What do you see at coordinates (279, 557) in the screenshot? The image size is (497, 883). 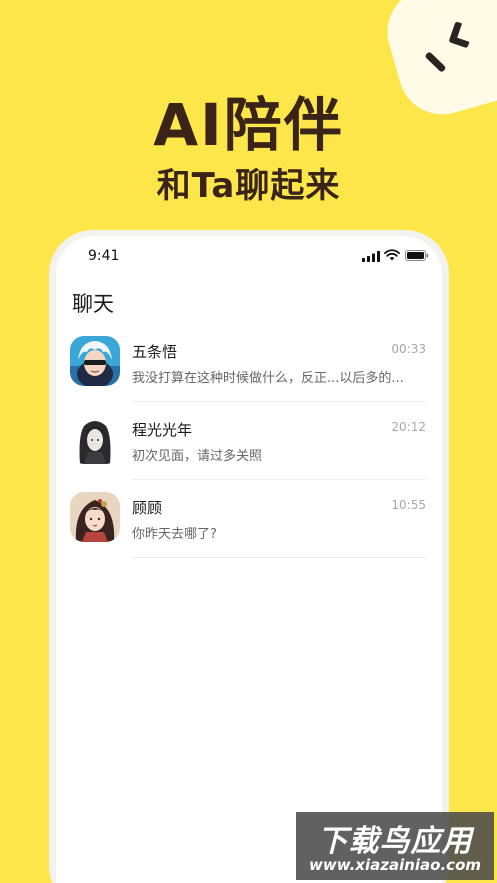 I see `divider` at bounding box center [279, 557].